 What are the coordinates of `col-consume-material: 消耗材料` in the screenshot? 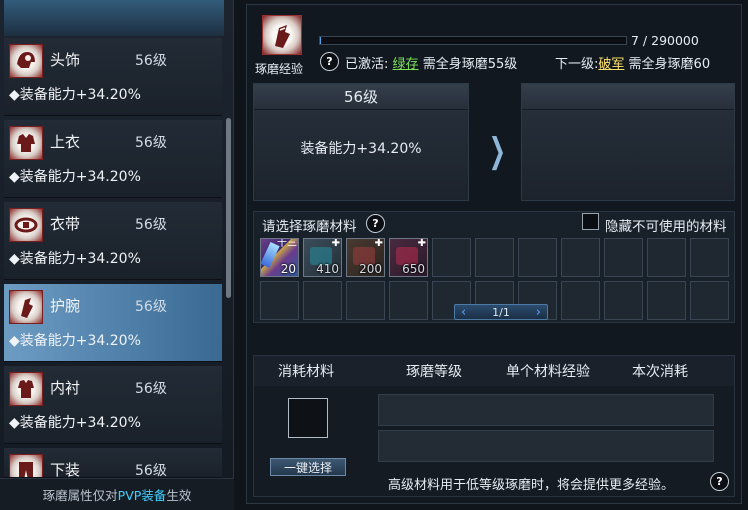 It's located at (306, 372).